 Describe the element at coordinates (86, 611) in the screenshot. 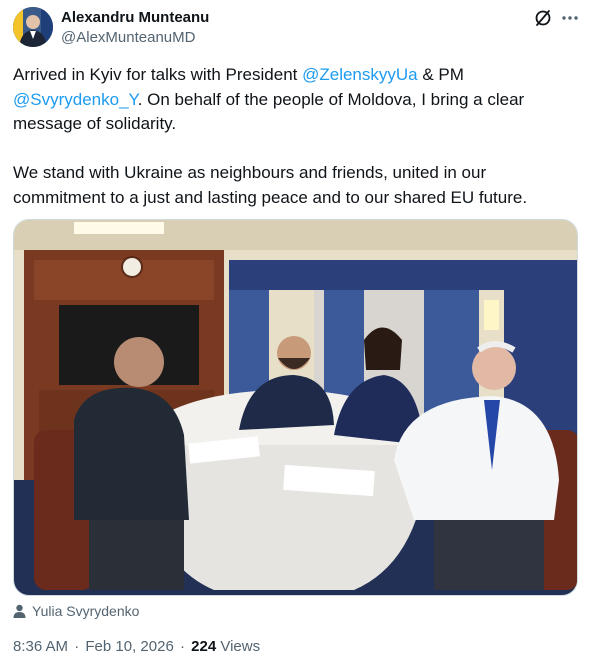

I see `photo-tag-label: Yulia Svyrydenko` at that location.